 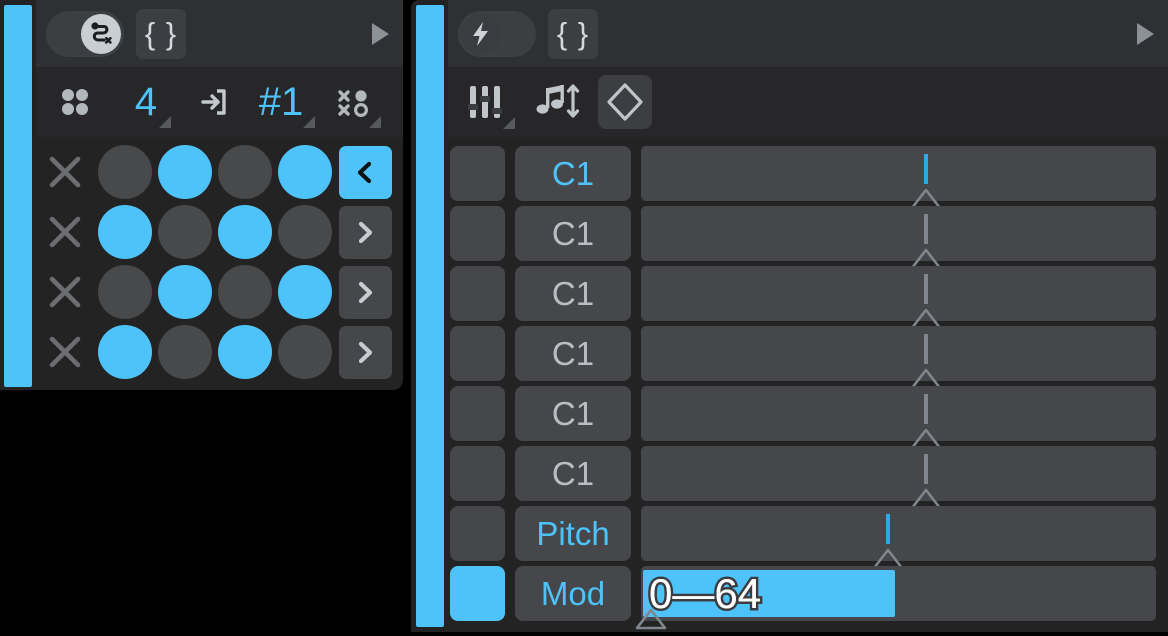 What do you see at coordinates (18, 196) in the screenshot?
I see `left-panel-accent-bar` at bounding box center [18, 196].